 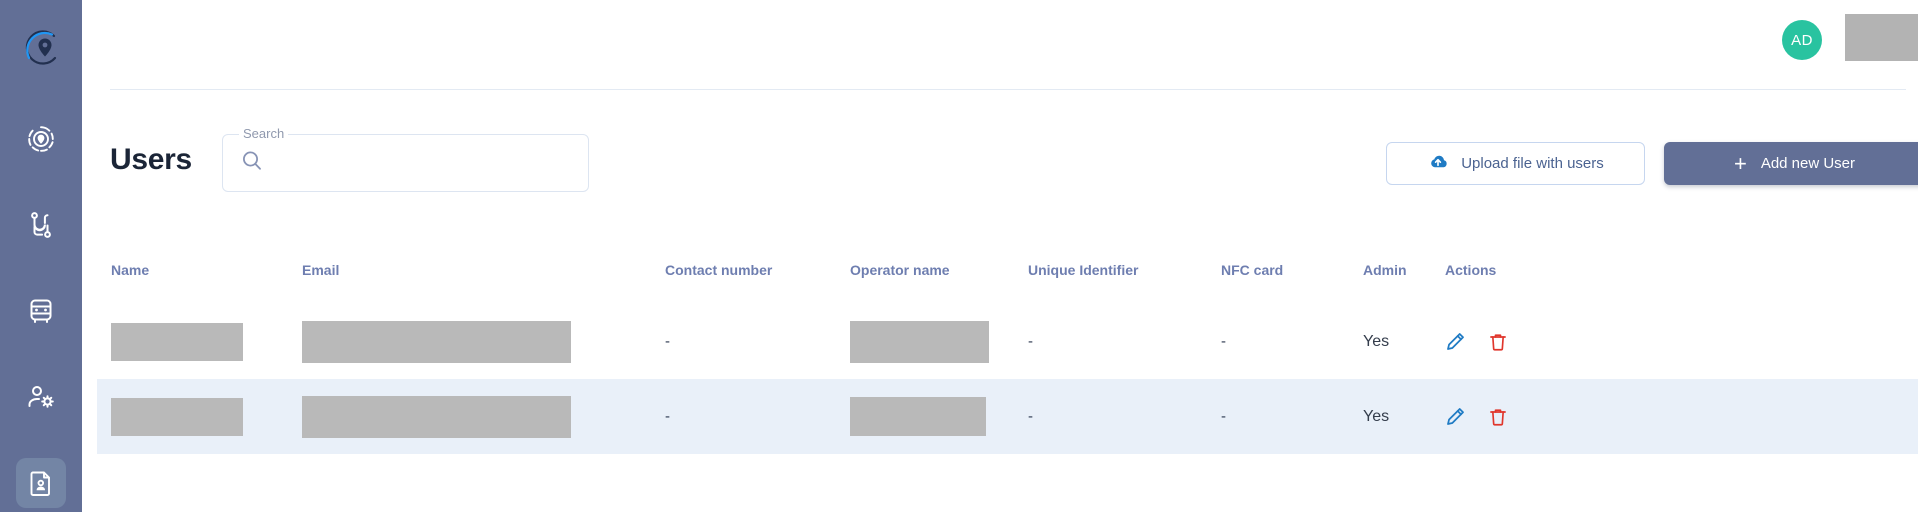 I want to click on search-field: Search, so click(x=405, y=159).